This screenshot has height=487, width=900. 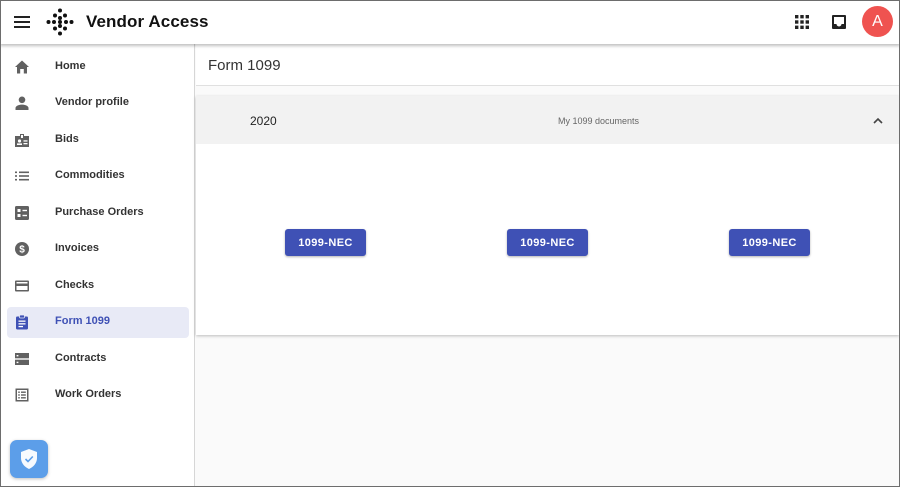 What do you see at coordinates (98, 140) in the screenshot?
I see `sidebar-item-bids: Bids` at bounding box center [98, 140].